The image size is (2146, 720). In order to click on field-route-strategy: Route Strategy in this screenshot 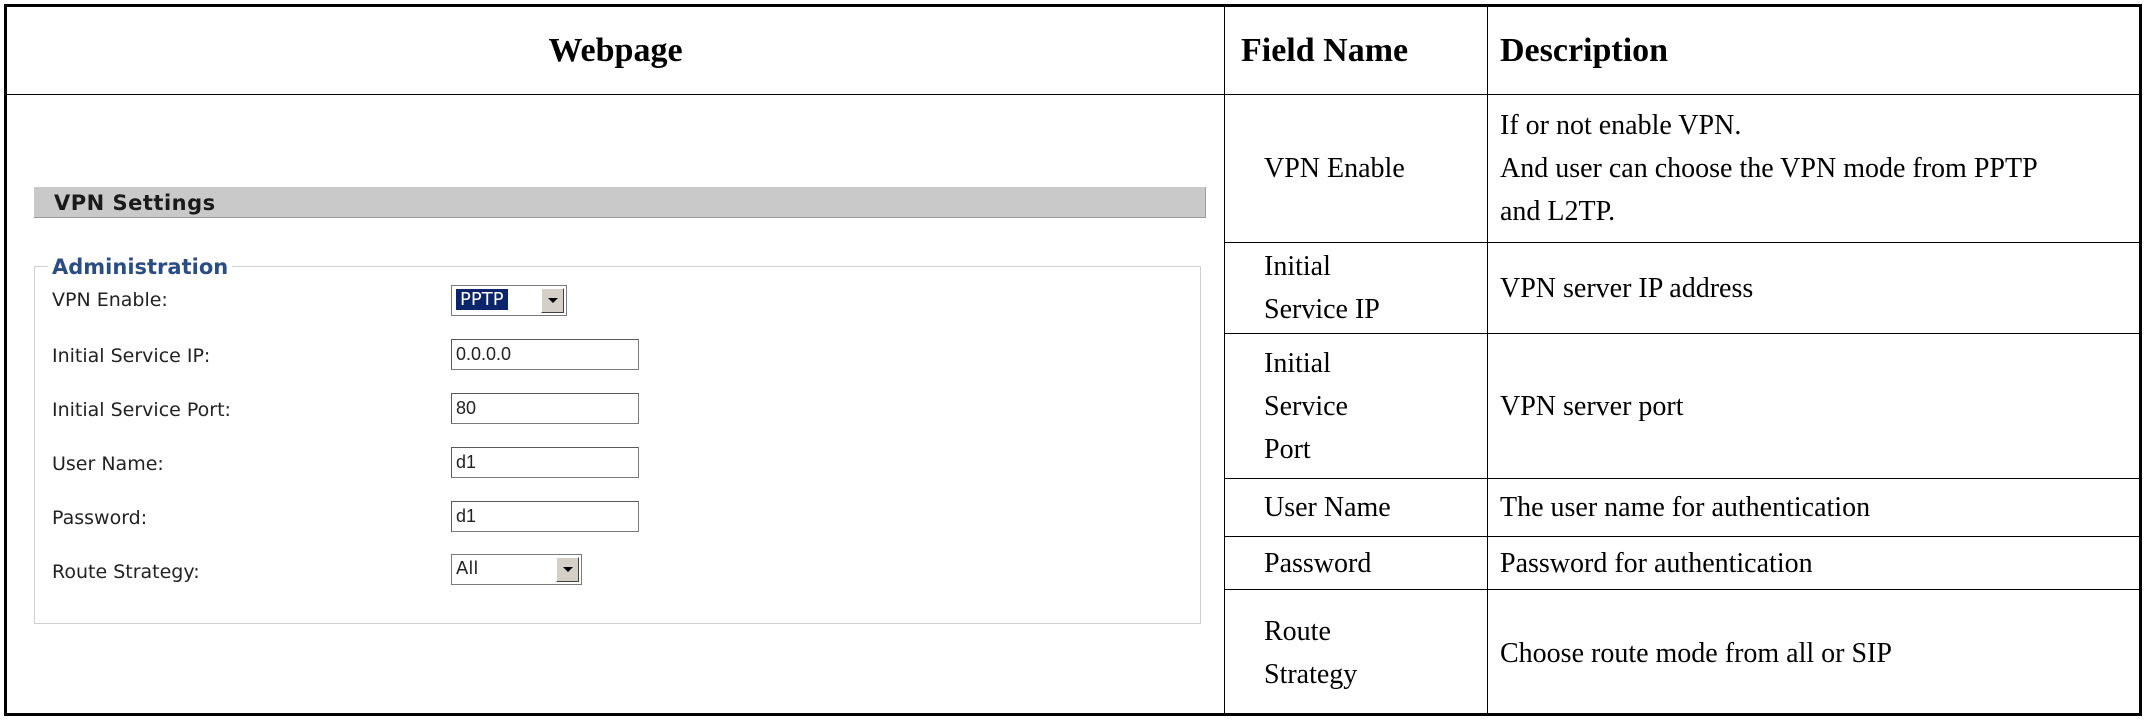, I will do `click(1311, 653)`.